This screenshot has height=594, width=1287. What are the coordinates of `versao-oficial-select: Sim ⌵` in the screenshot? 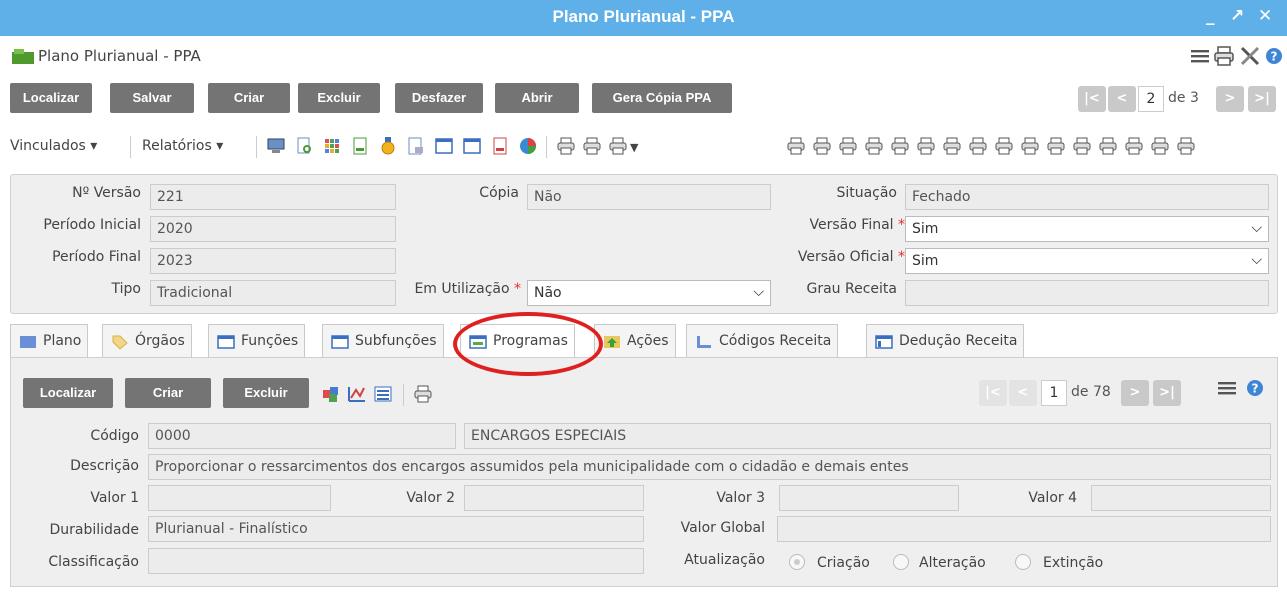 It's located at (1087, 261).